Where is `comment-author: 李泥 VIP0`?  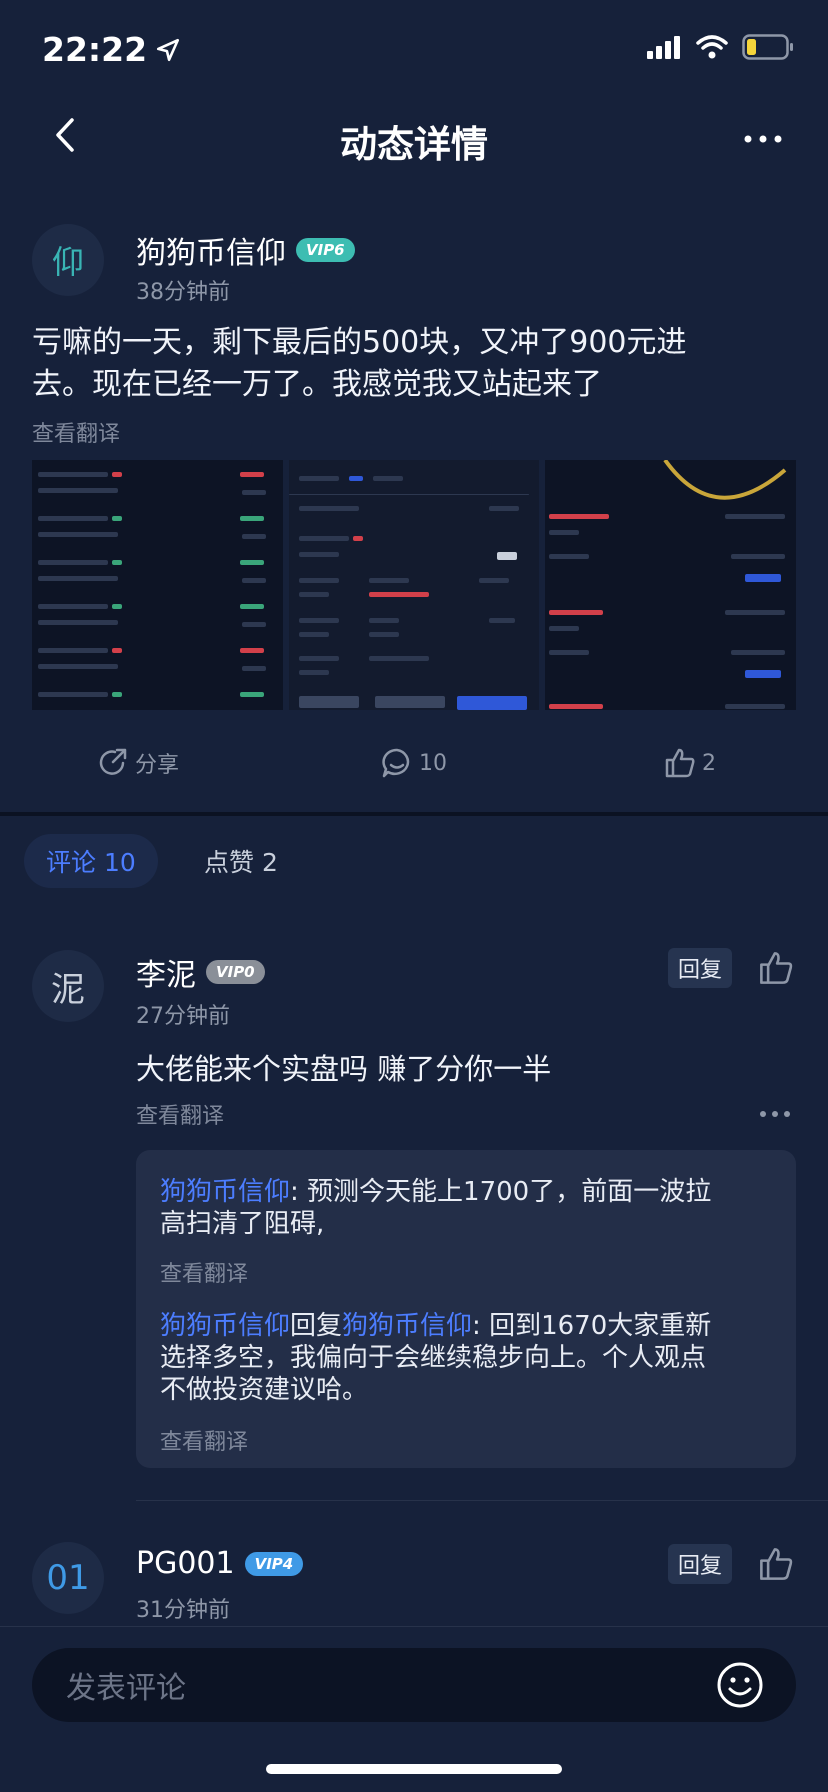
comment-author: 李泥 VIP0 is located at coordinates (200, 972).